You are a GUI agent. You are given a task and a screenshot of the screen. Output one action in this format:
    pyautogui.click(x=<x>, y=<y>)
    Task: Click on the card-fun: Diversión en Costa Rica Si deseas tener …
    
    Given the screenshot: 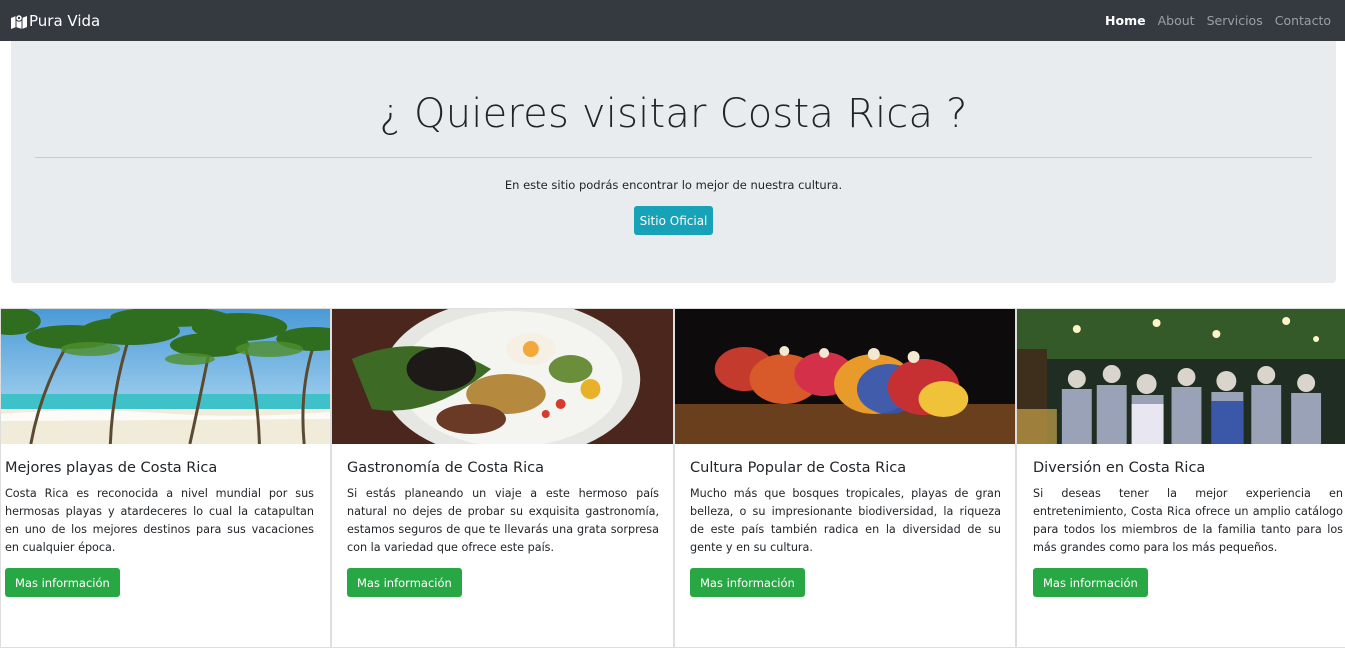 What is the action you would take?
    pyautogui.click(x=1180, y=478)
    